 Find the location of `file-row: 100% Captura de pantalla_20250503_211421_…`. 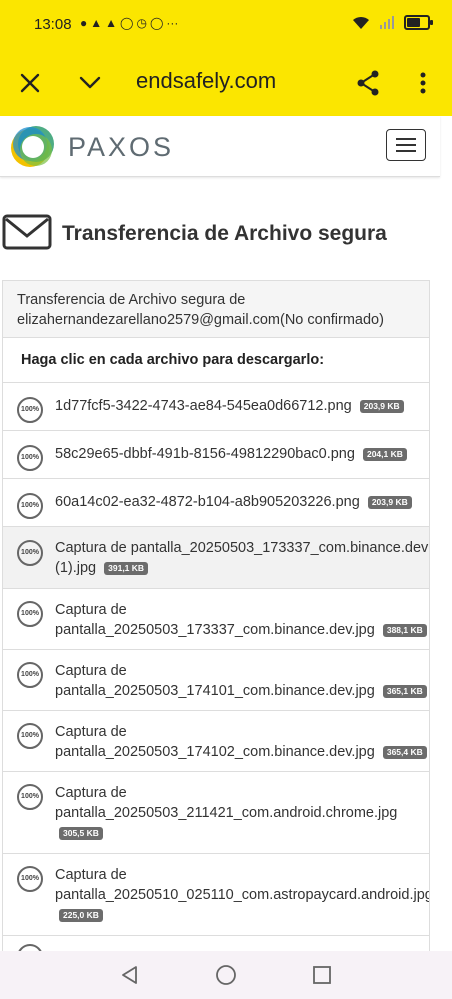

file-row: 100% Captura de pantalla_20250503_211421_… is located at coordinates (216, 812).